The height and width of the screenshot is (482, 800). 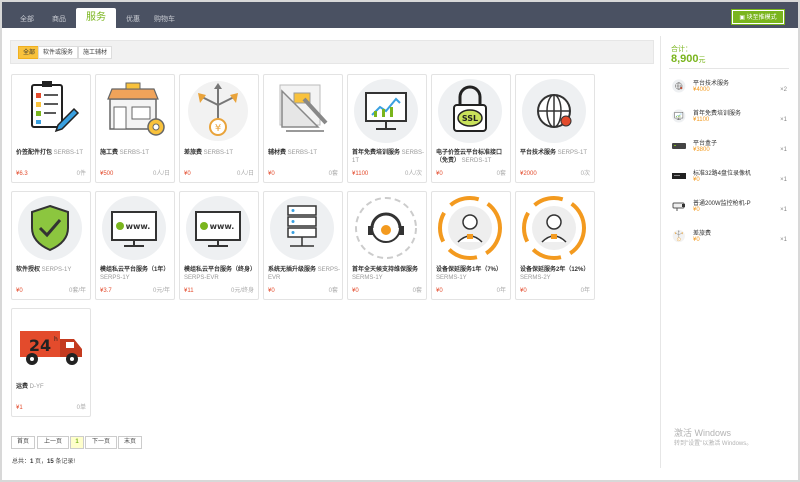 I want to click on cart-item: 普通200W监控枪机-P ¥0 ×1, so click(x=730, y=206).